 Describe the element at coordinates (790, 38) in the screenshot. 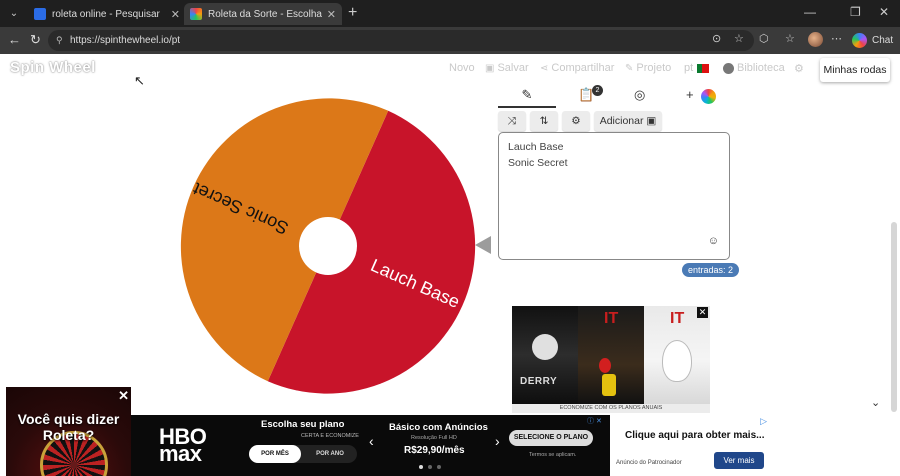

I see `favorites-icon: ☆` at that location.